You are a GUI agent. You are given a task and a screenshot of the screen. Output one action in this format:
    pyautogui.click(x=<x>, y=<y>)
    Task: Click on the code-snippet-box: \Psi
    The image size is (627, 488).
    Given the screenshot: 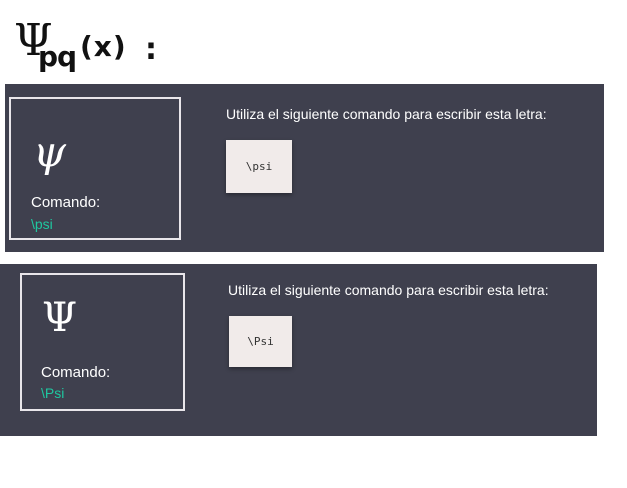 What is the action you would take?
    pyautogui.click(x=260, y=341)
    